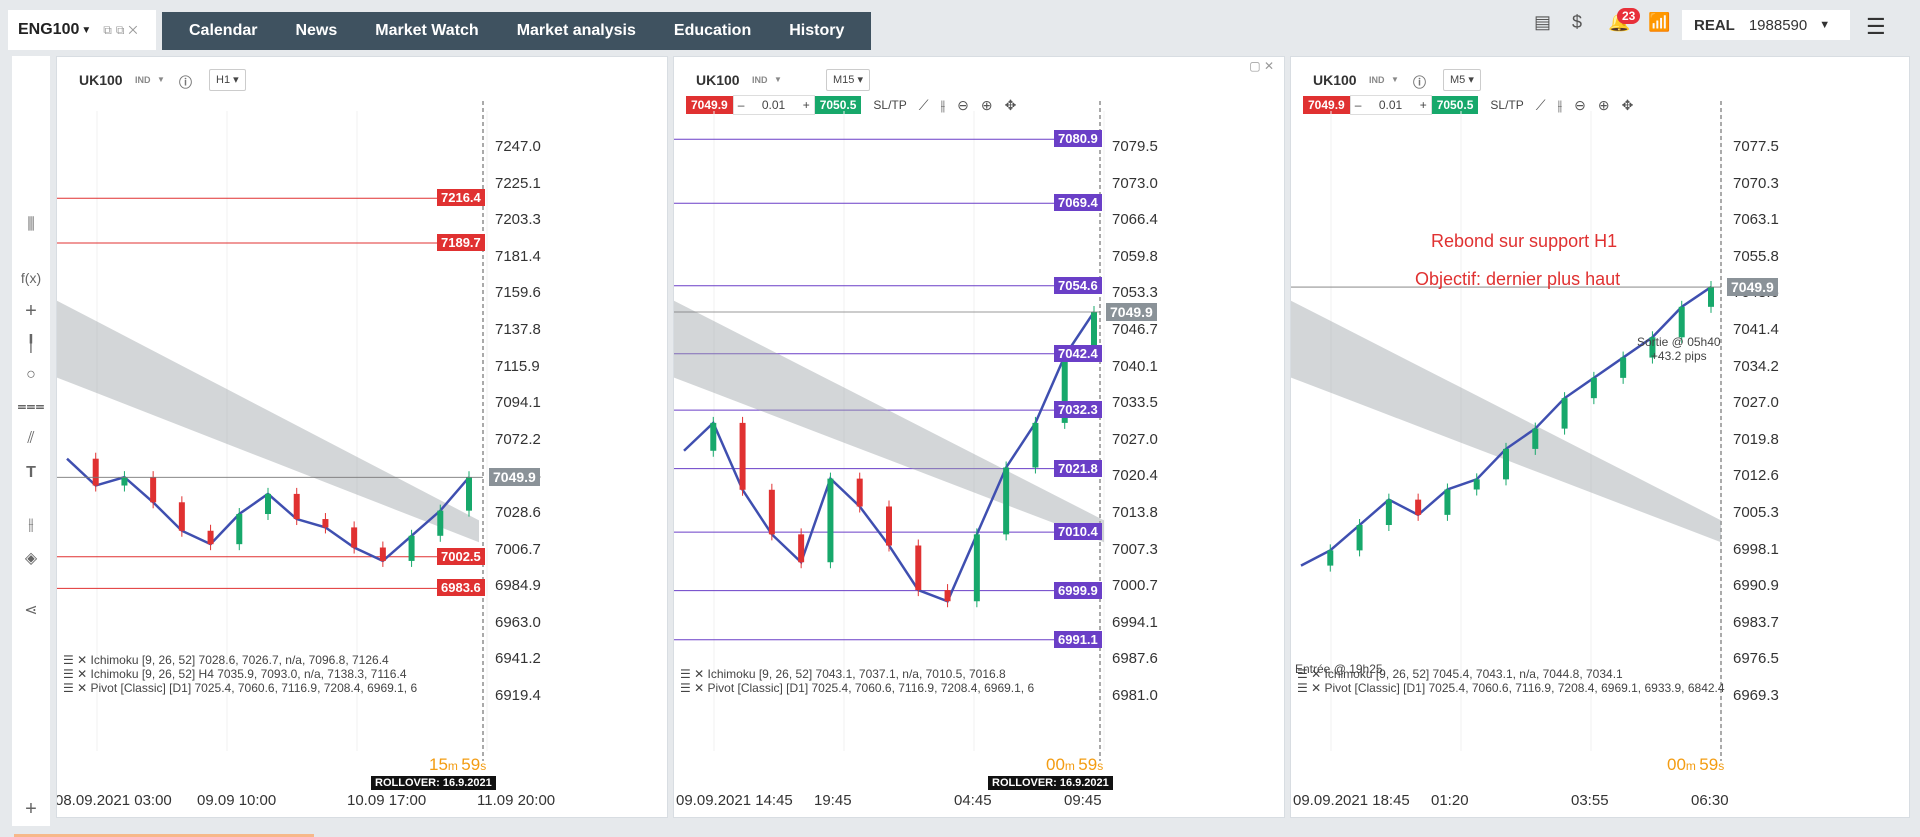 Image resolution: width=1920 pixels, height=837 pixels. What do you see at coordinates (316, 31) in the screenshot?
I see `nav-news: News` at bounding box center [316, 31].